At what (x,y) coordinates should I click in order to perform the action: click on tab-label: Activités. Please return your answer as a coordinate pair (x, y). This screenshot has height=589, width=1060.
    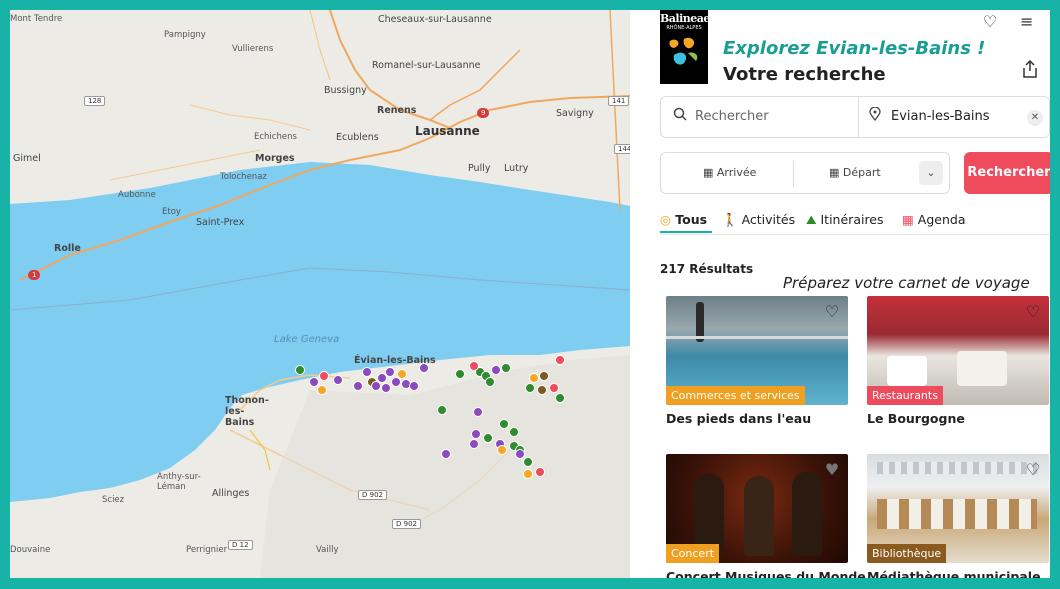
    Looking at the image, I should click on (768, 219).